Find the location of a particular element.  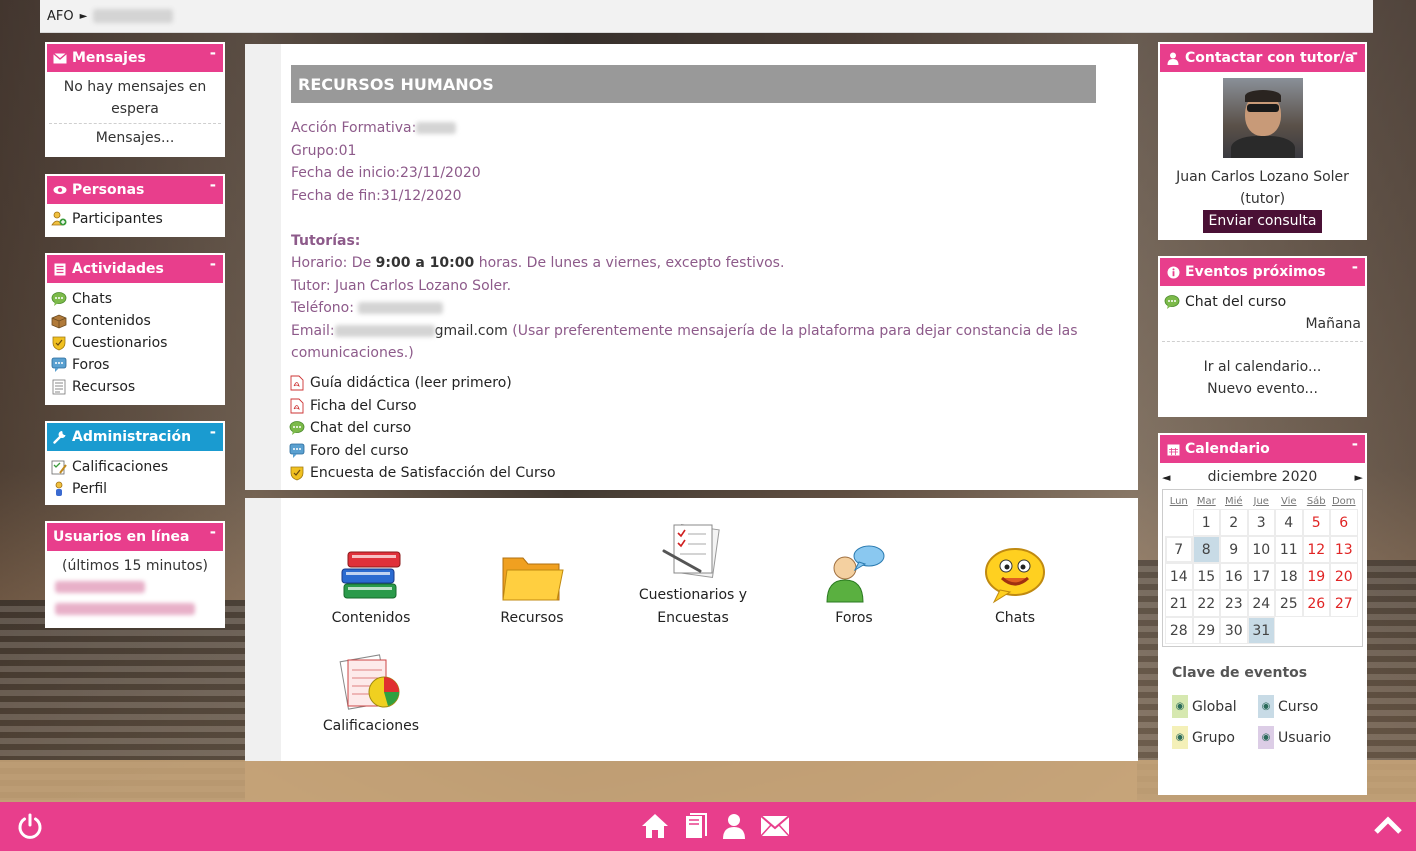

calendar-day: 9 is located at coordinates (1234, 549).